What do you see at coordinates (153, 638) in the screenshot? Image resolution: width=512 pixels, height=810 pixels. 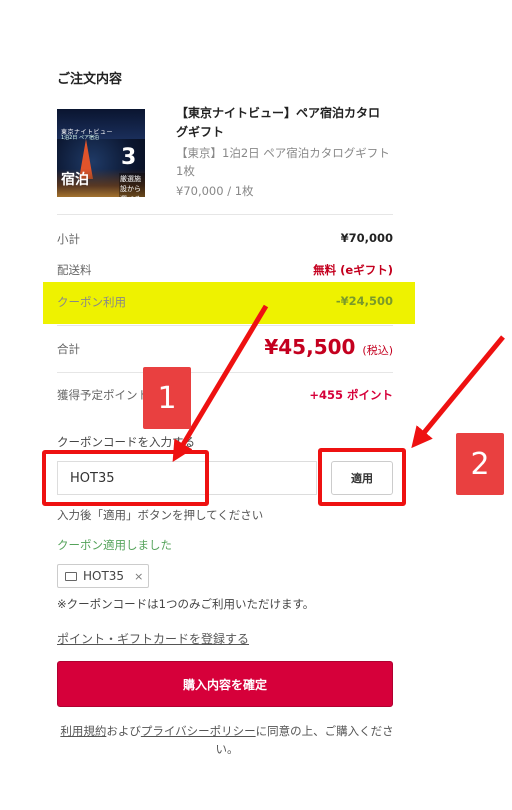 I see `register-points-giftcard-link: ポイント・ギフトカードを登録する` at bounding box center [153, 638].